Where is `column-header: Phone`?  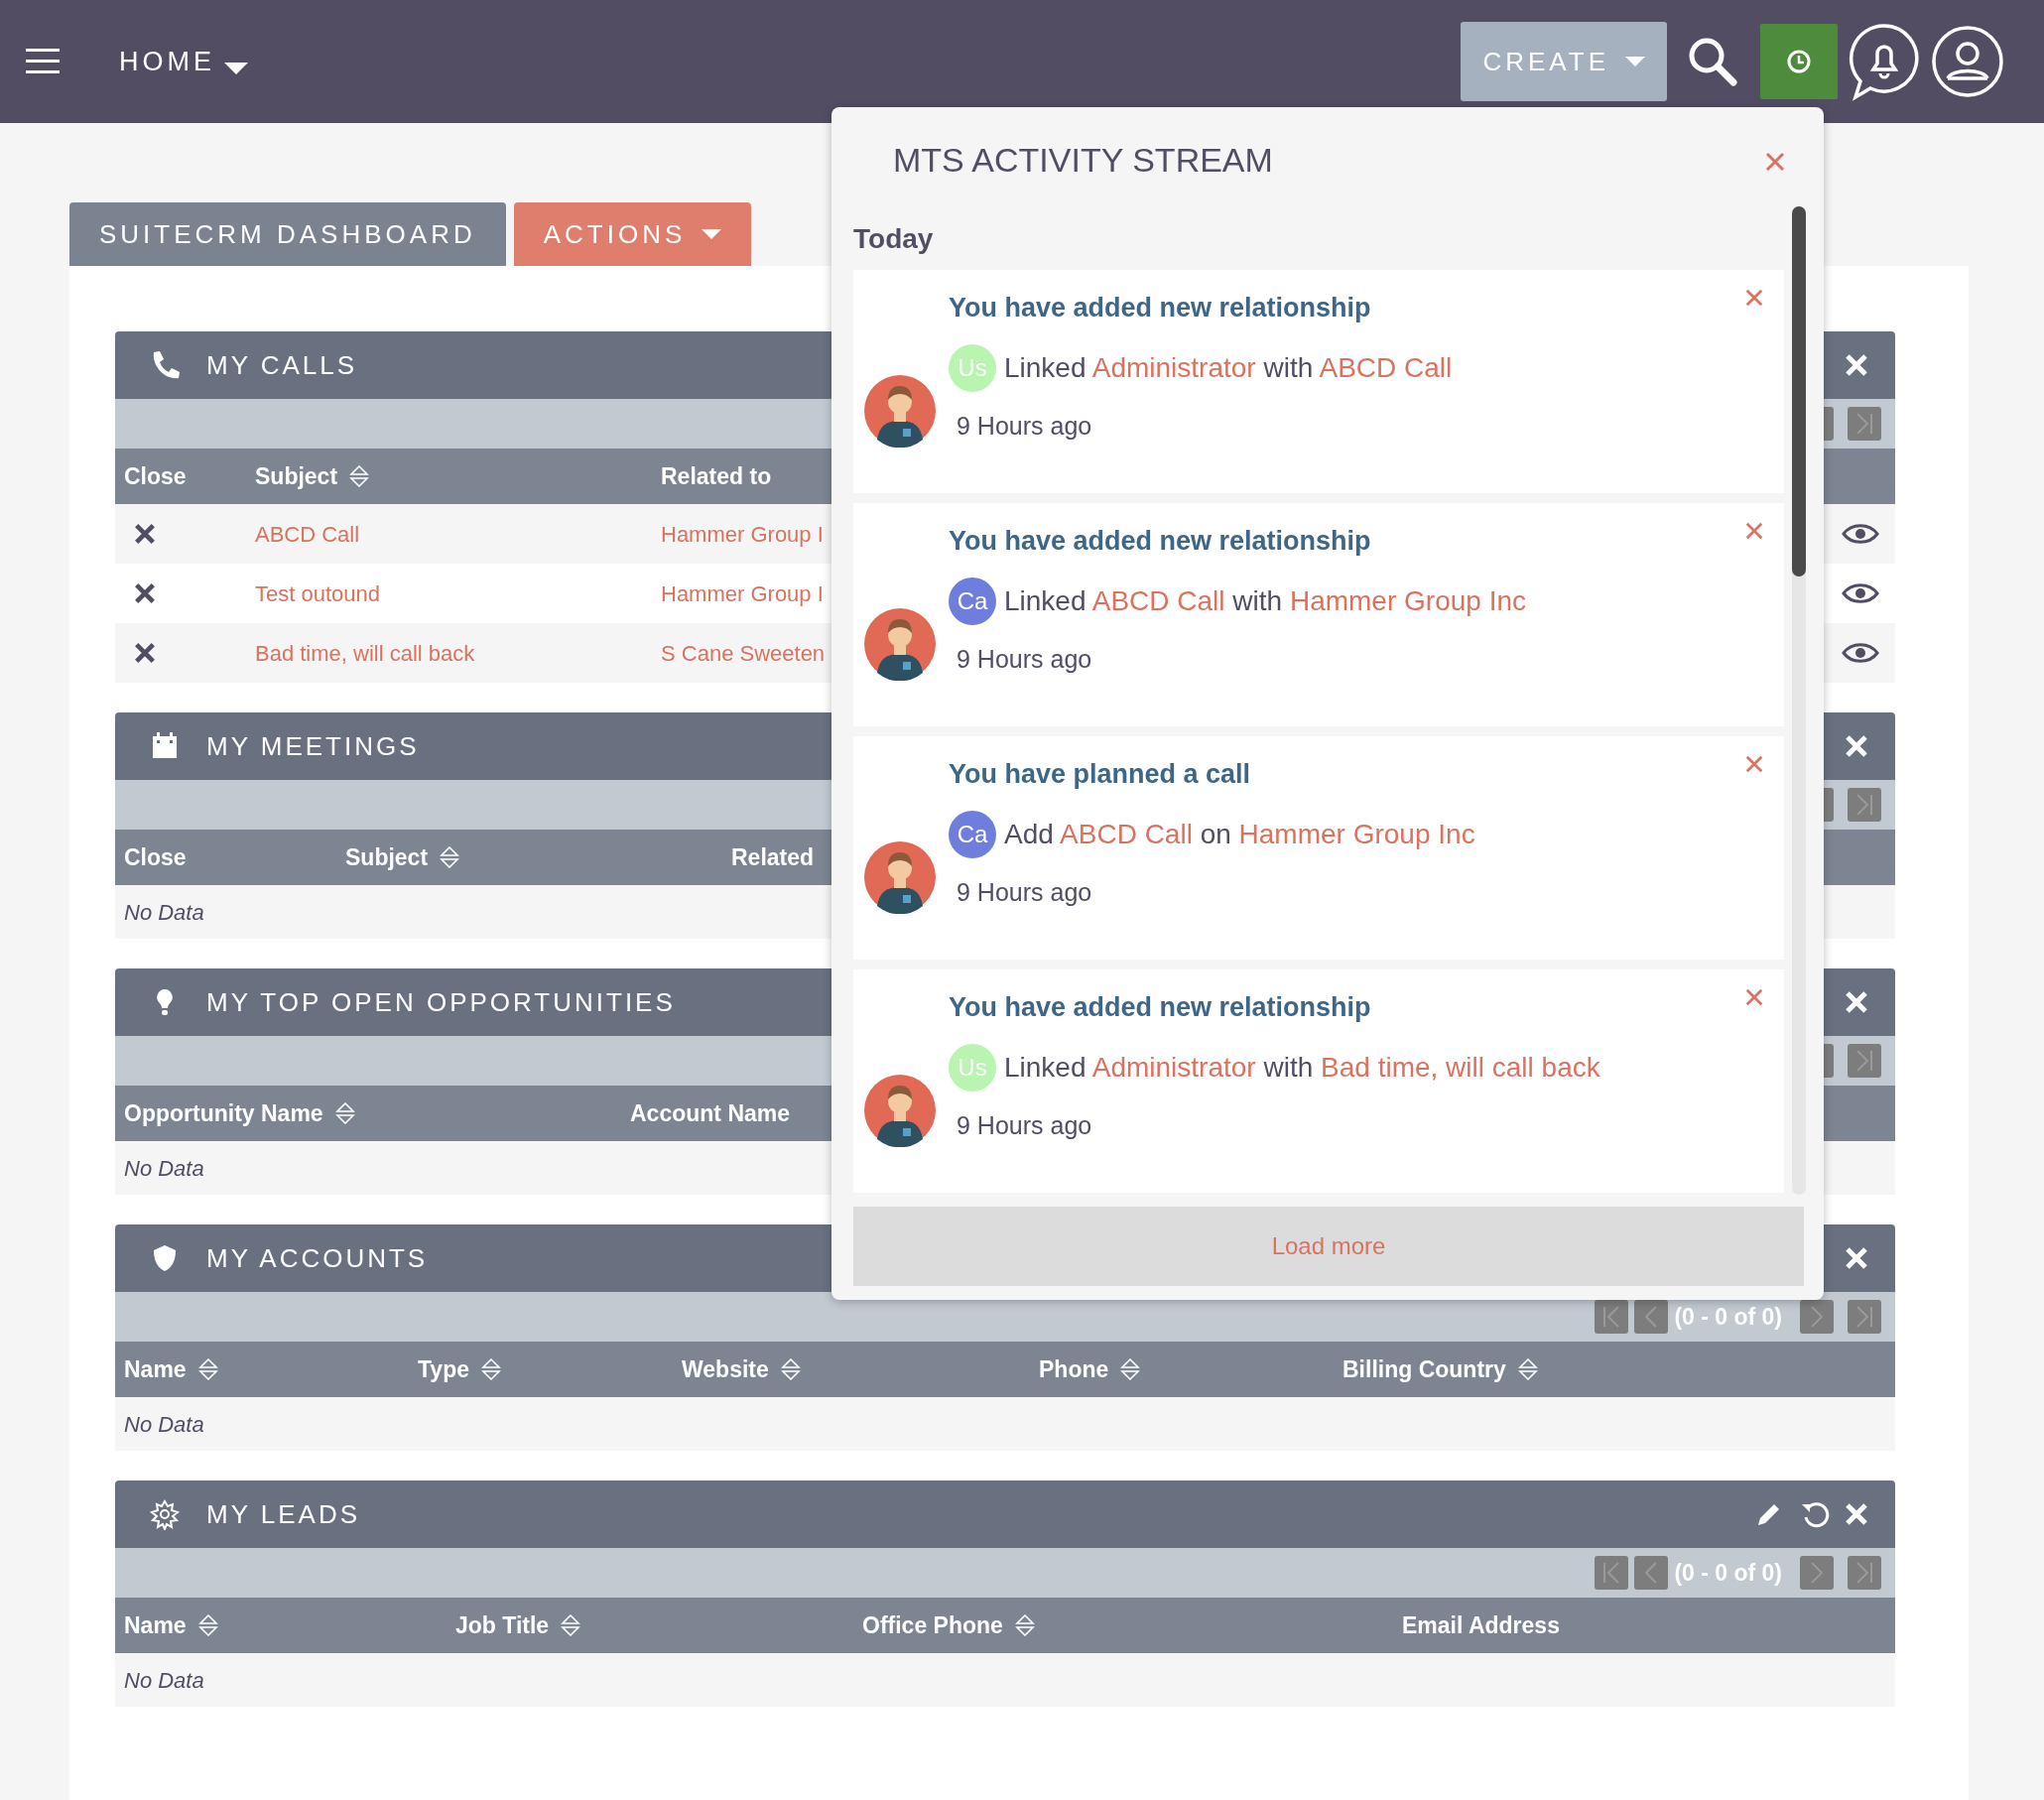 column-header: Phone is located at coordinates (1074, 1369).